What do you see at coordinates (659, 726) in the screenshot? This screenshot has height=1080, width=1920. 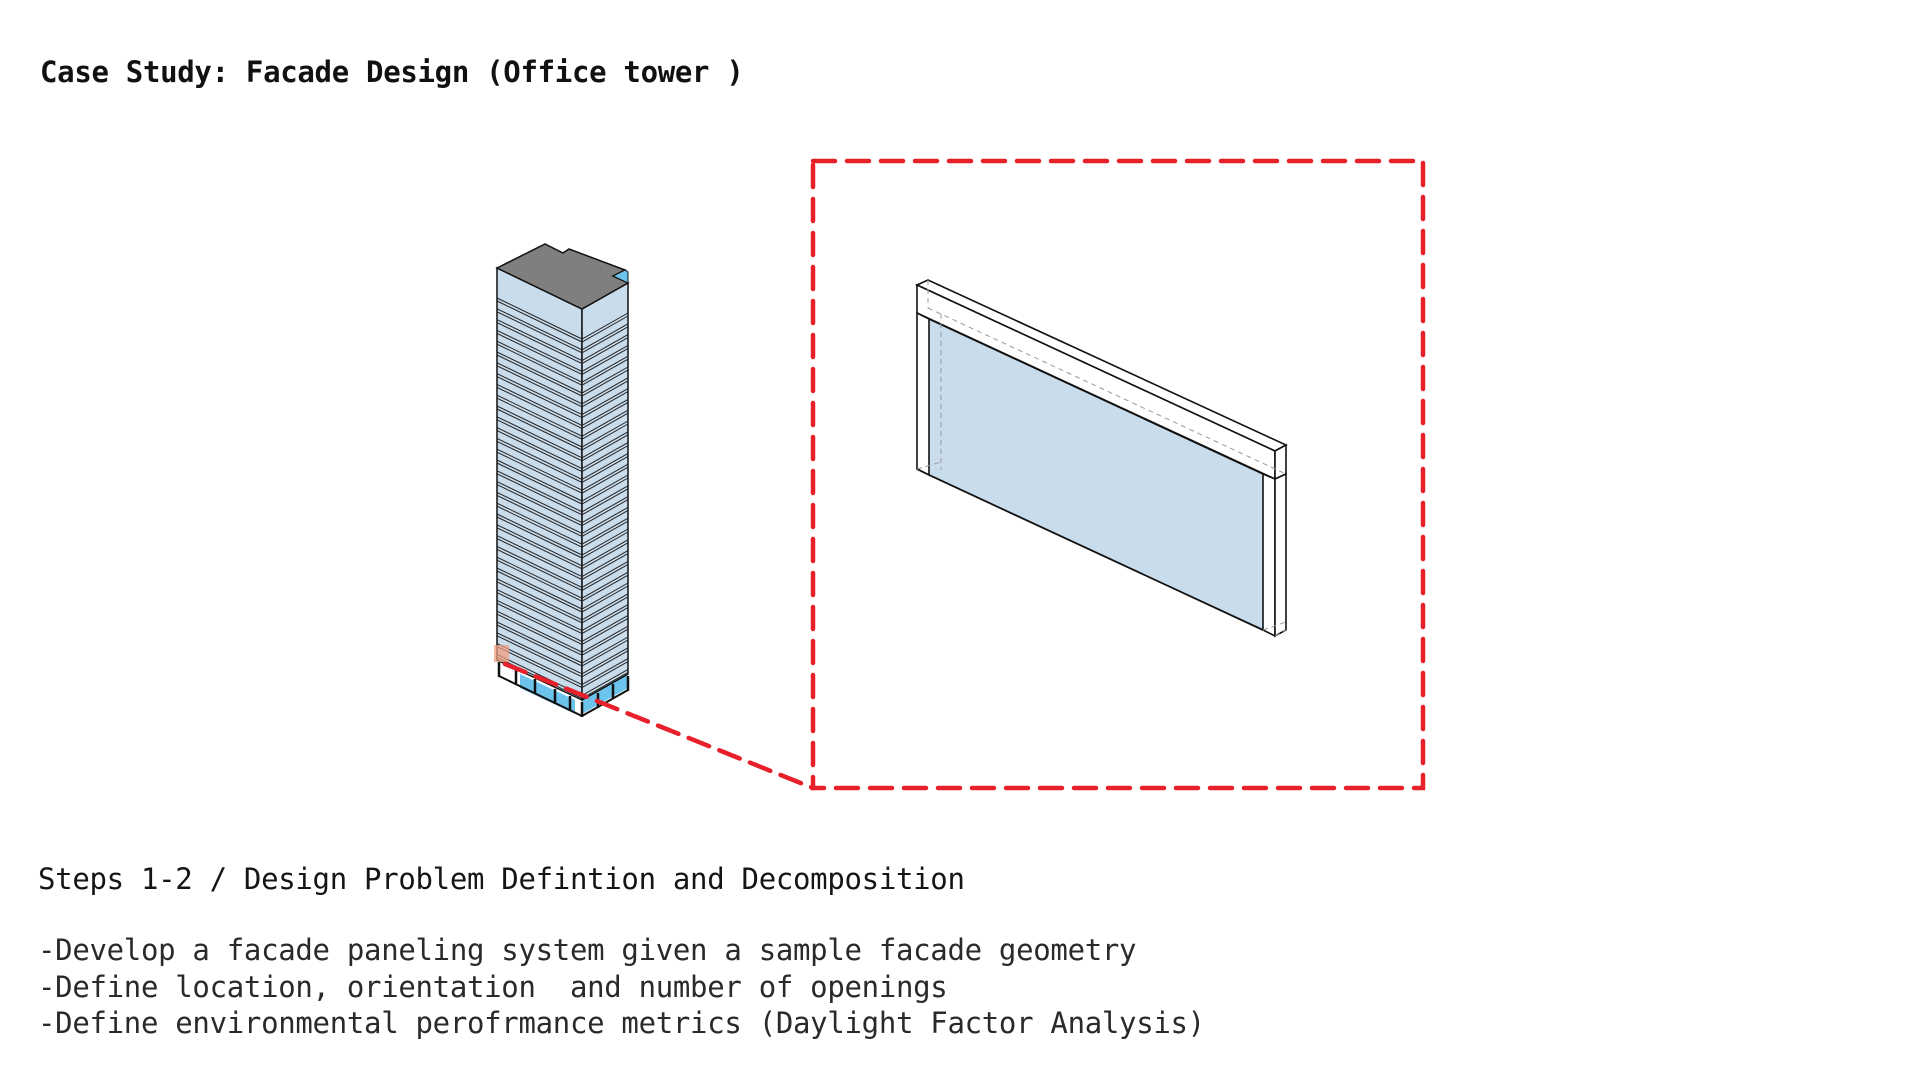 I see `callout-connector-line` at bounding box center [659, 726].